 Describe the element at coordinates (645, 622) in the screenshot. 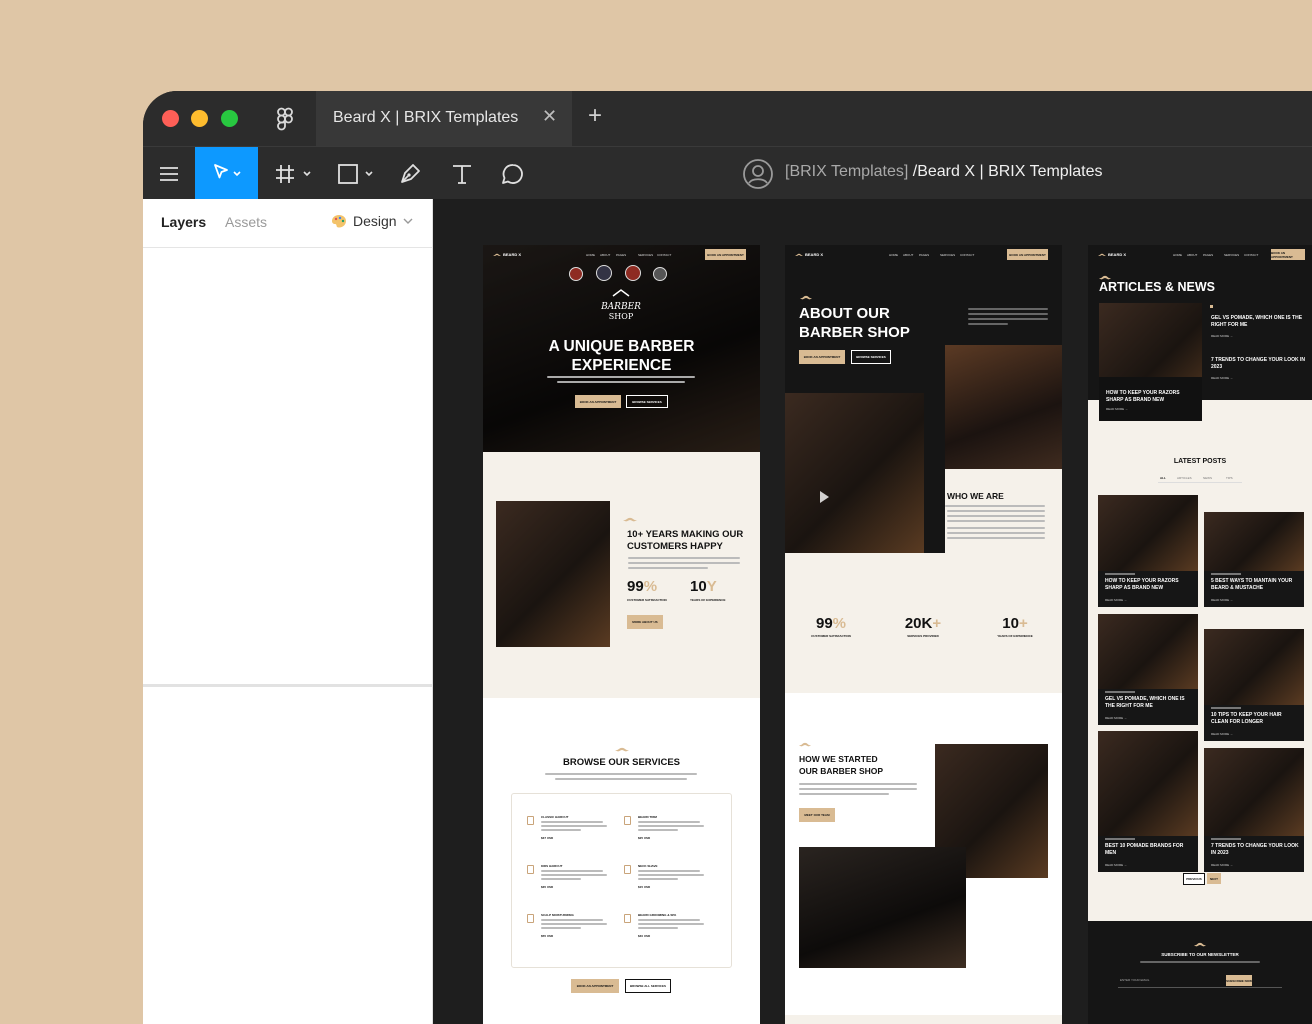

I see `more-about-button: MORE ABOUT US` at that location.